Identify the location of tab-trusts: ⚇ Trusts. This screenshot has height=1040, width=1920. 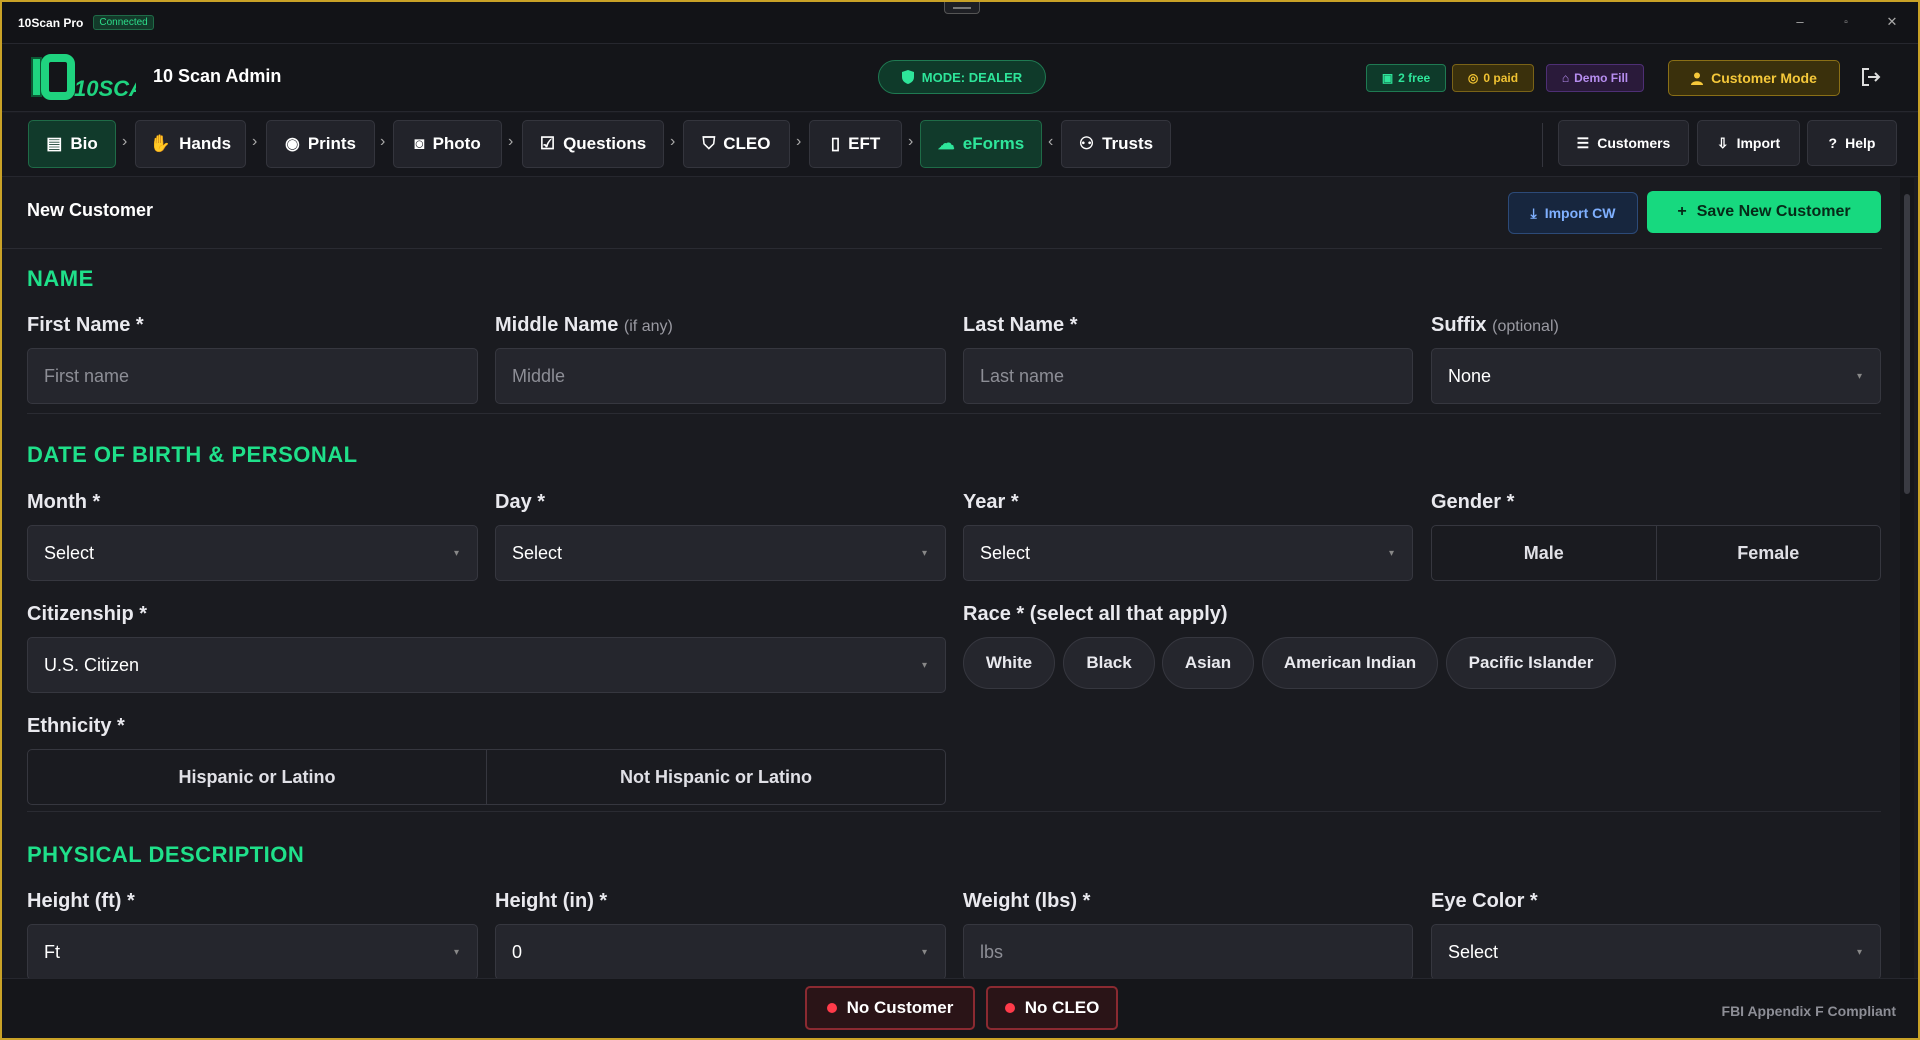
(1116, 144).